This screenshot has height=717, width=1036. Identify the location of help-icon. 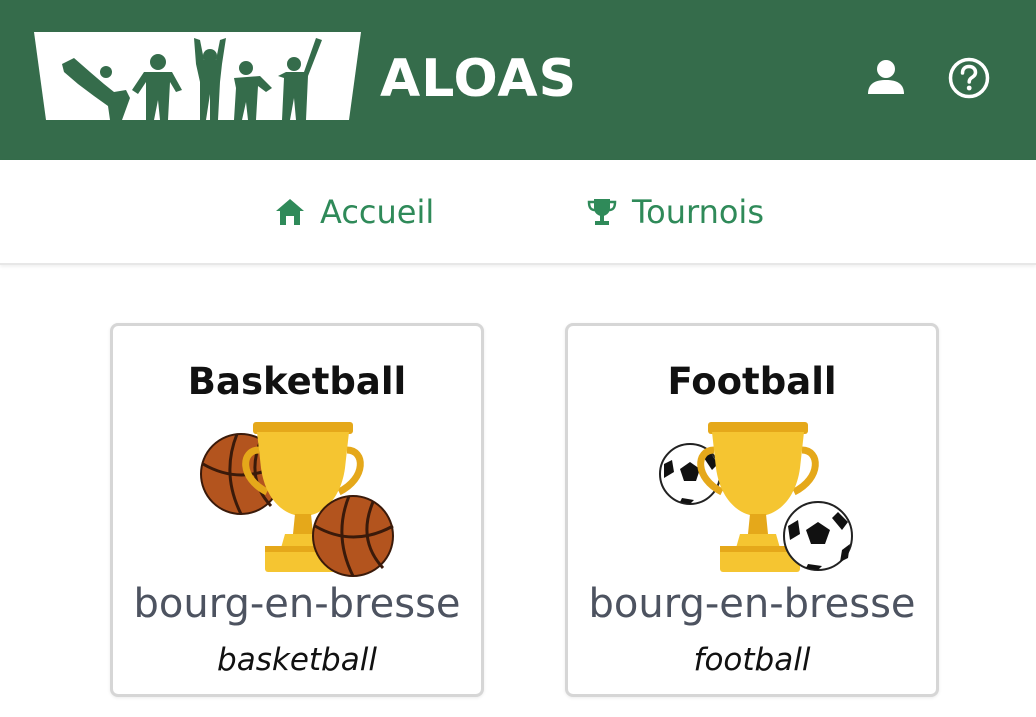
(969, 78).